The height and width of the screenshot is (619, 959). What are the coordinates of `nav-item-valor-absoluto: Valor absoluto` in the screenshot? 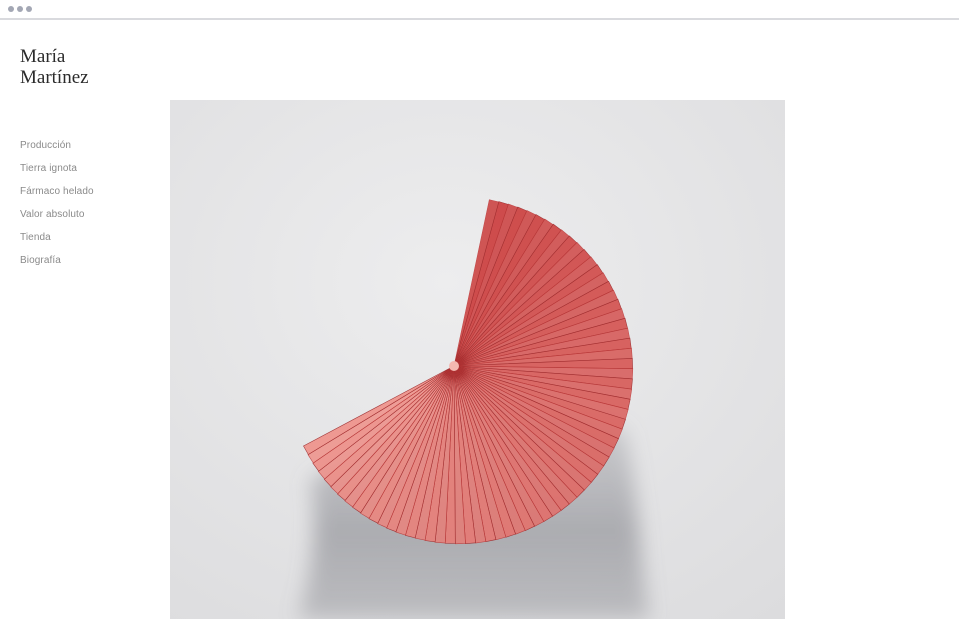 It's located at (57, 219).